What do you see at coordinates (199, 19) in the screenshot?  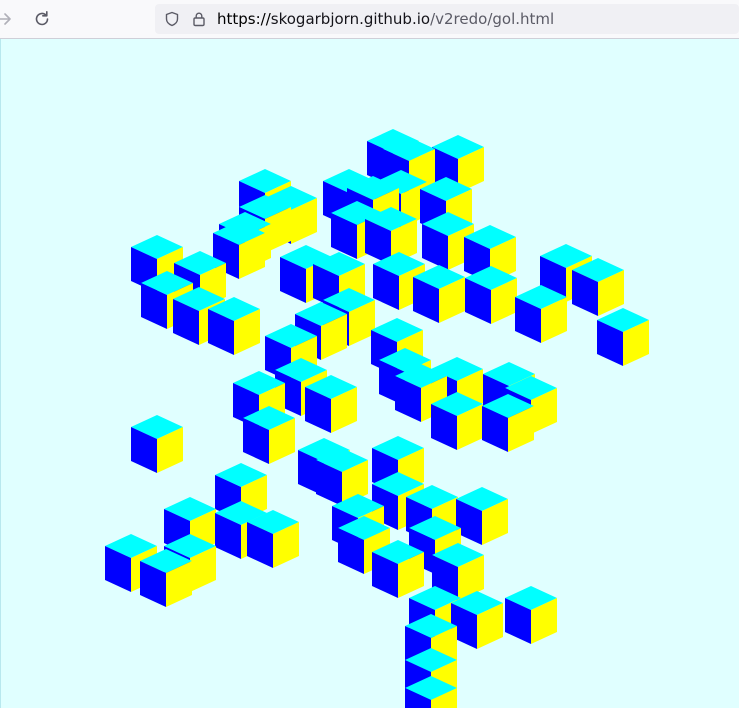 I see `lock-icon` at bounding box center [199, 19].